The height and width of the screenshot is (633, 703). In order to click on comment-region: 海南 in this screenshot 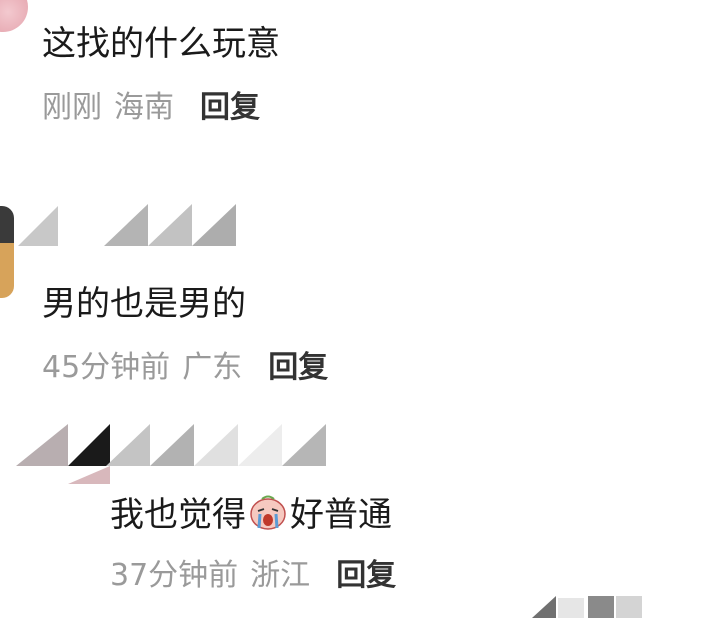, I will do `click(144, 107)`.